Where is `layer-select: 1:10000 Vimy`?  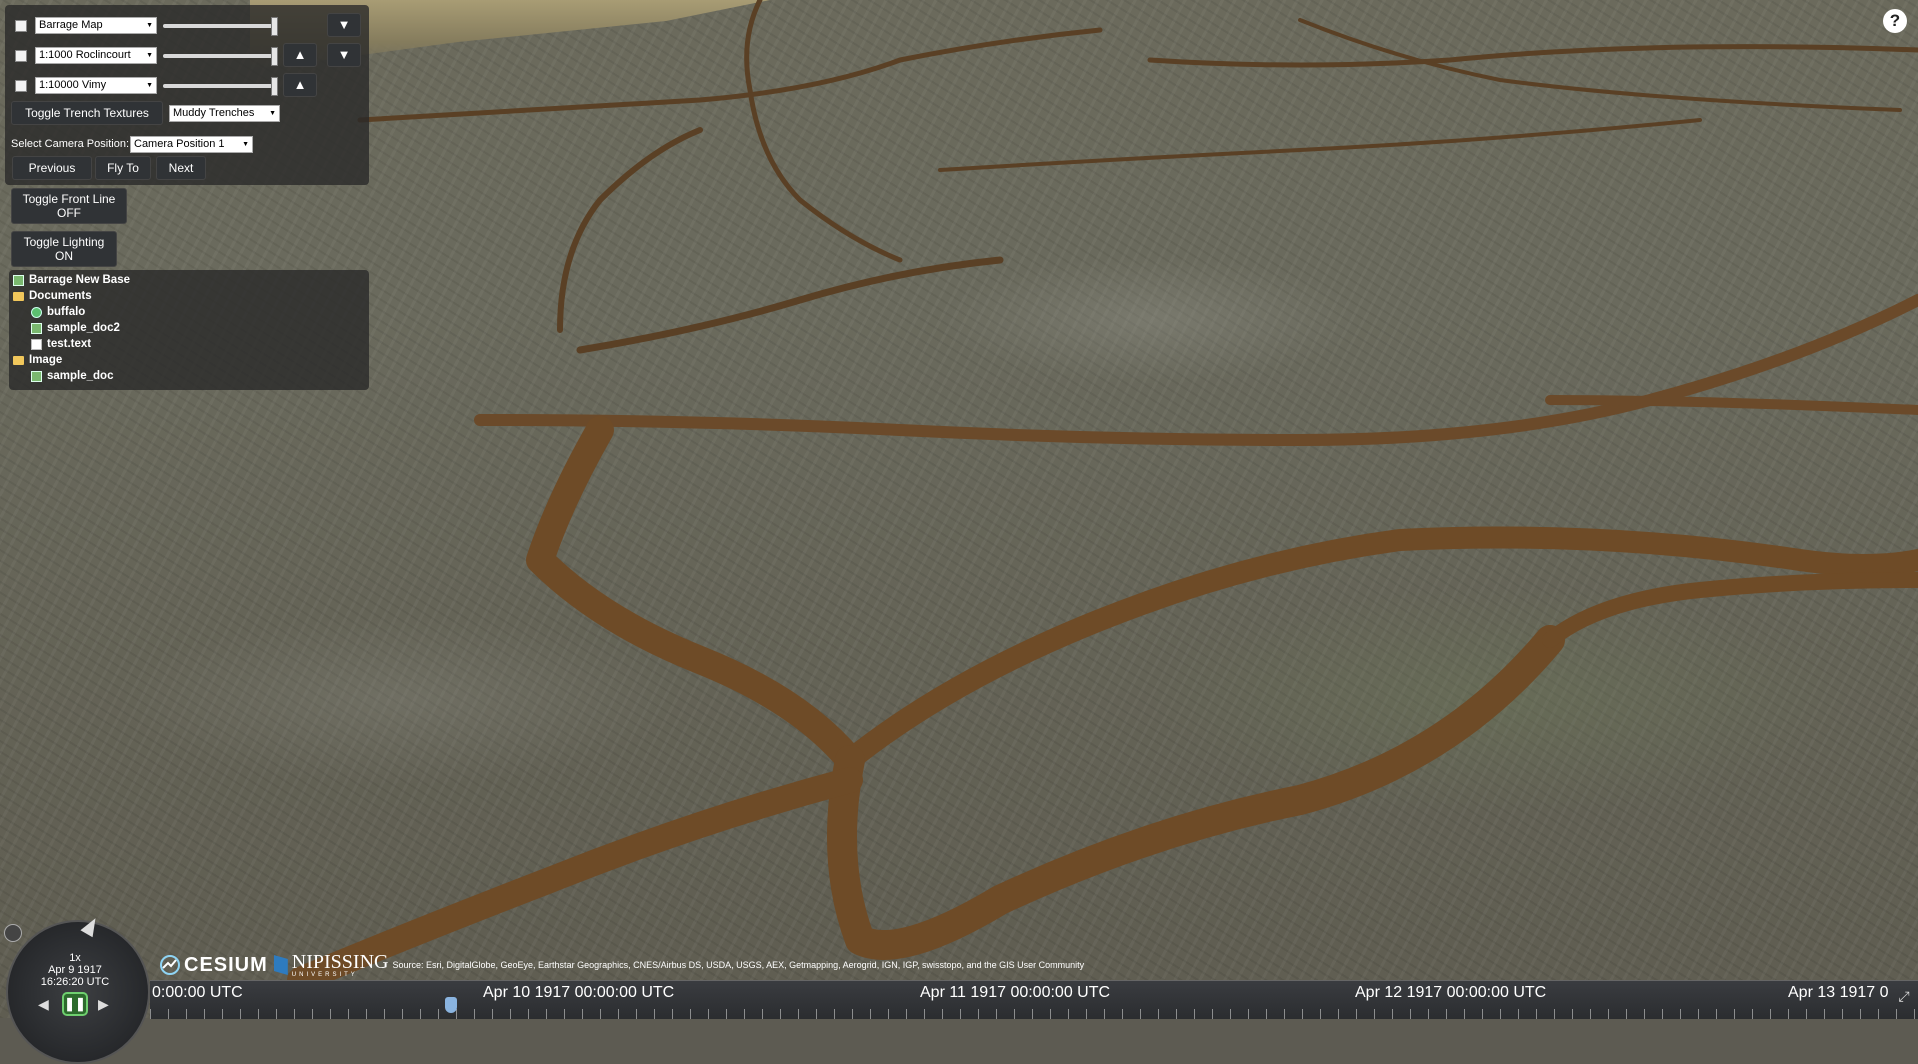 layer-select: 1:10000 Vimy is located at coordinates (96, 85).